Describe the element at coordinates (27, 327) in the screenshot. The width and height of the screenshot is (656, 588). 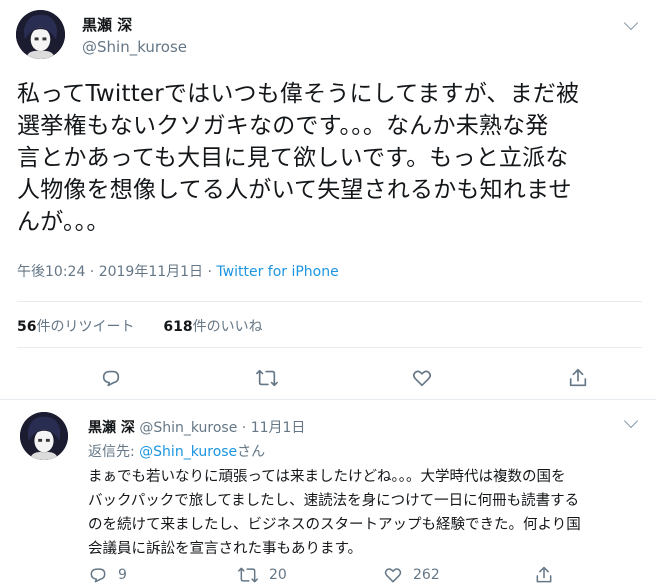
I see `retweet-count: 56` at that location.